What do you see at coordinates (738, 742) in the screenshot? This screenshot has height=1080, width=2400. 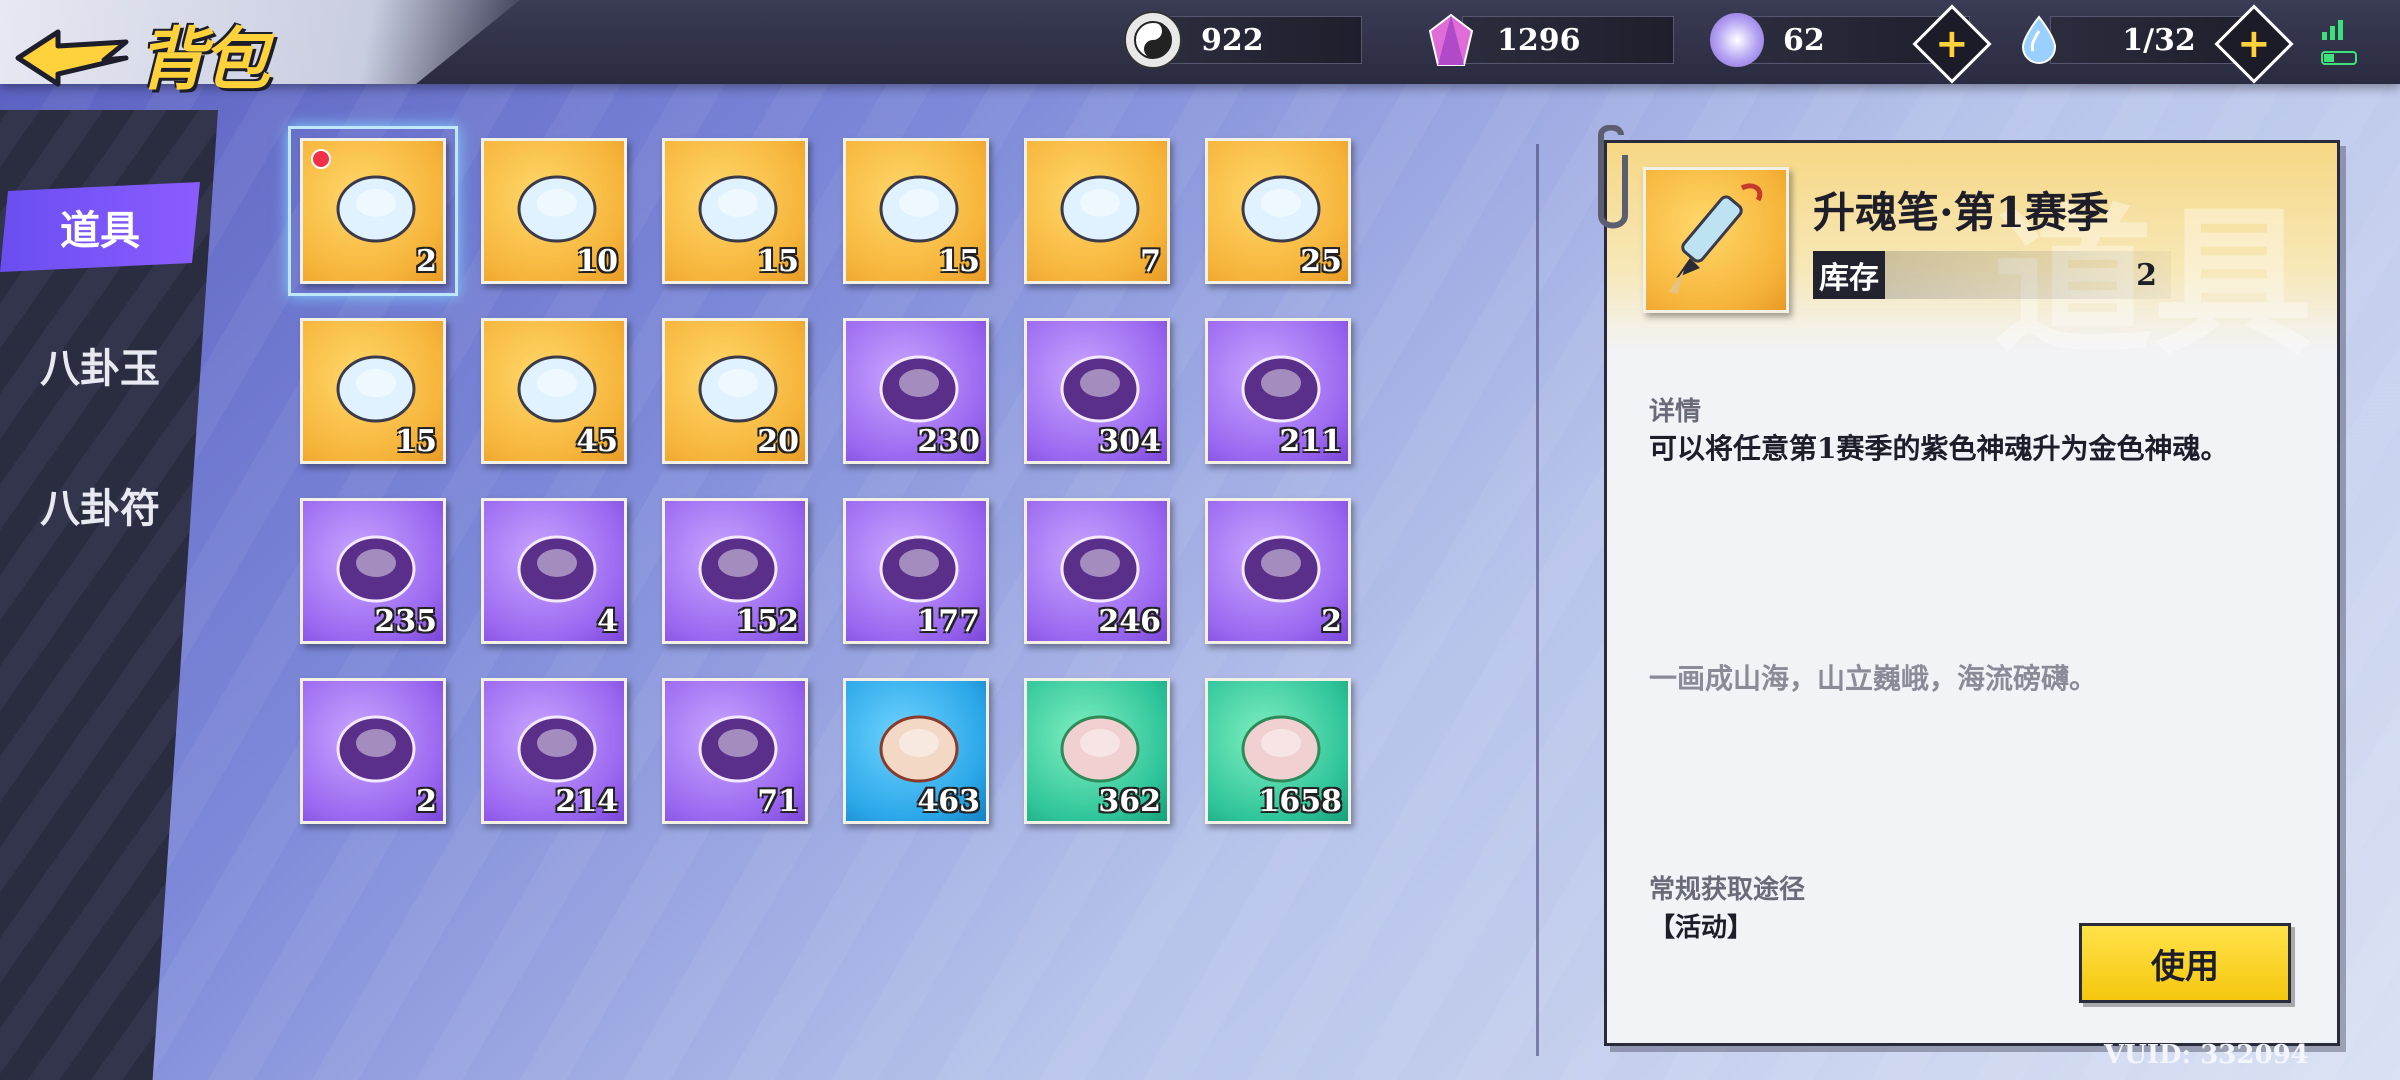 I see `moss-rock-icon` at bounding box center [738, 742].